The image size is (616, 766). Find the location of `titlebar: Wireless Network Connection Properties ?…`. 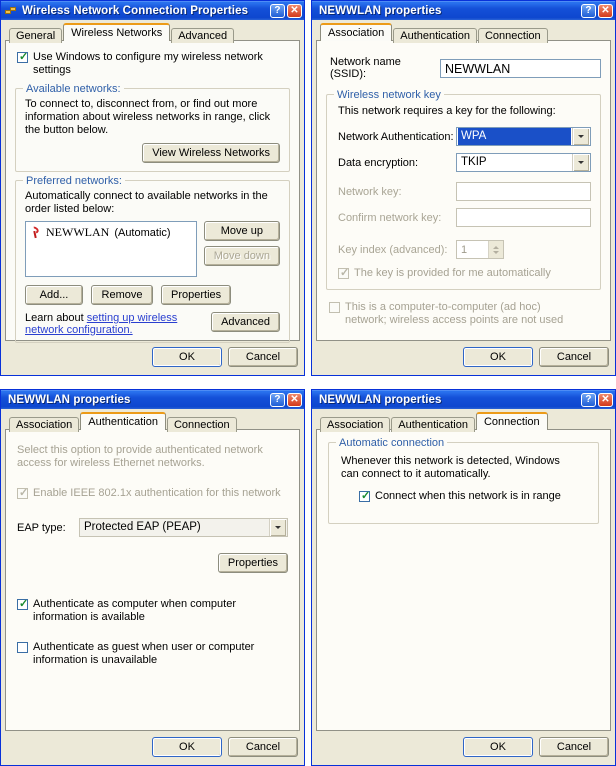

titlebar: Wireless Network Connection Properties ?… is located at coordinates (152, 10).